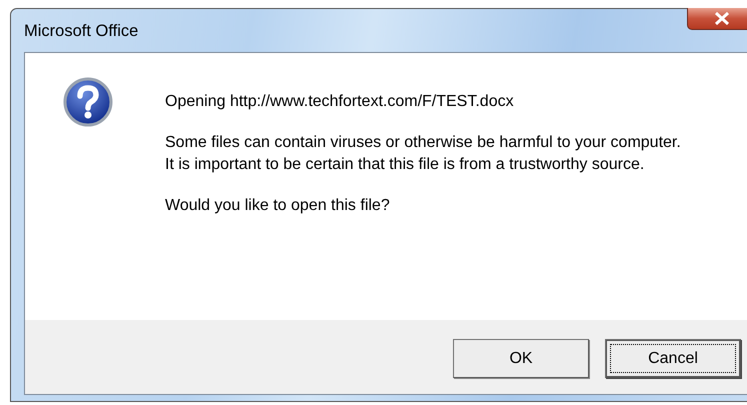  What do you see at coordinates (340, 102) in the screenshot?
I see `message-heading: Opening http://www.techfortext.com/F/TEST.docx` at bounding box center [340, 102].